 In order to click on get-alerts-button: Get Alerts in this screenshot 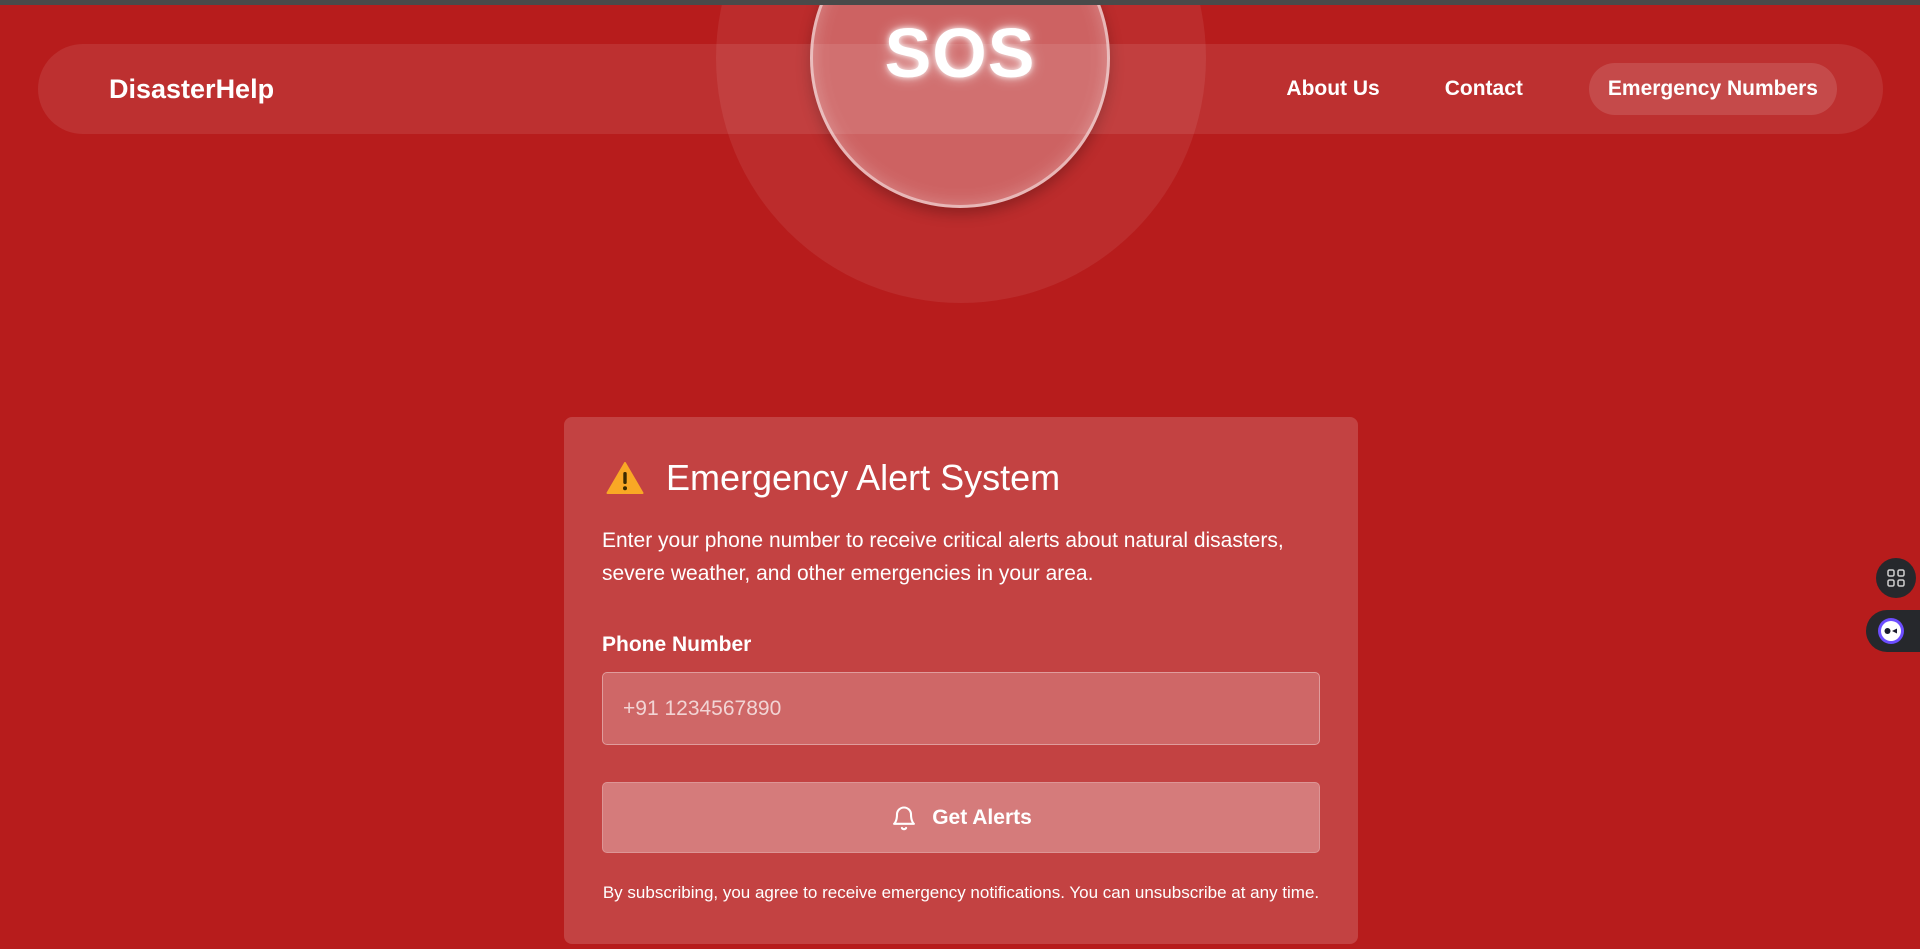, I will do `click(961, 817)`.